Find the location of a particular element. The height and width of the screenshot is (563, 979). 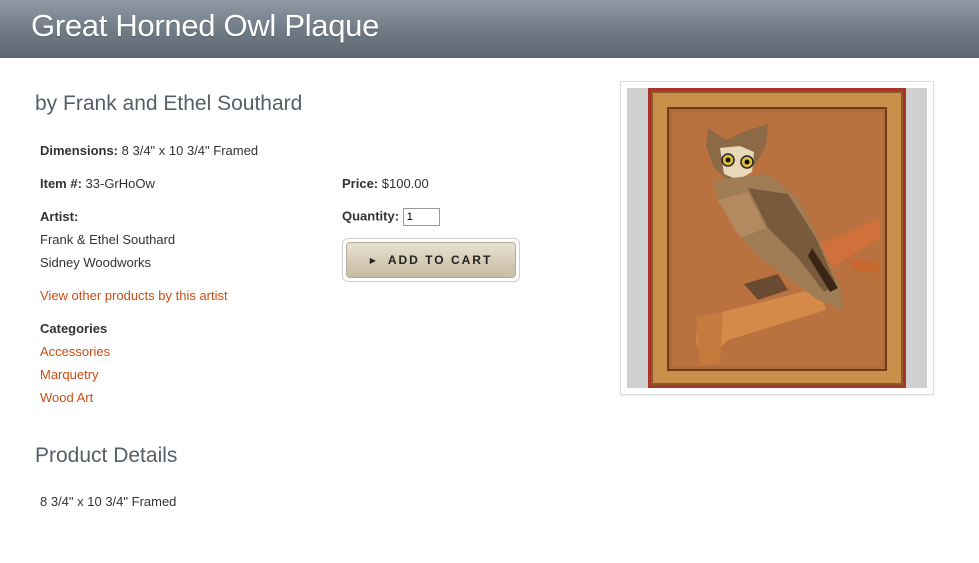

category-link-accessories: Accessories is located at coordinates (75, 351).